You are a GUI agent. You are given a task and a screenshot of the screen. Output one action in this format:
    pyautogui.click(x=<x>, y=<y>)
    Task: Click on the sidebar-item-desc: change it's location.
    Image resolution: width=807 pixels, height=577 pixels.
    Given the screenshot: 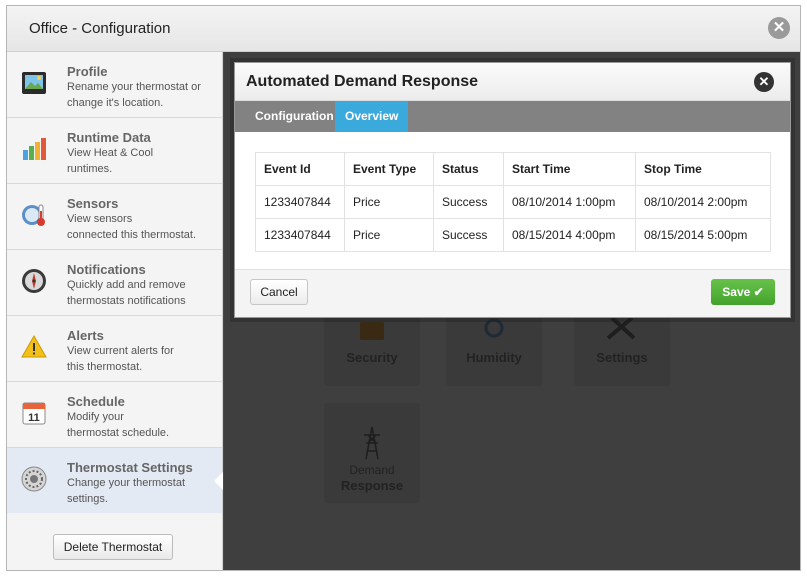 What is the action you would take?
    pyautogui.click(x=115, y=103)
    